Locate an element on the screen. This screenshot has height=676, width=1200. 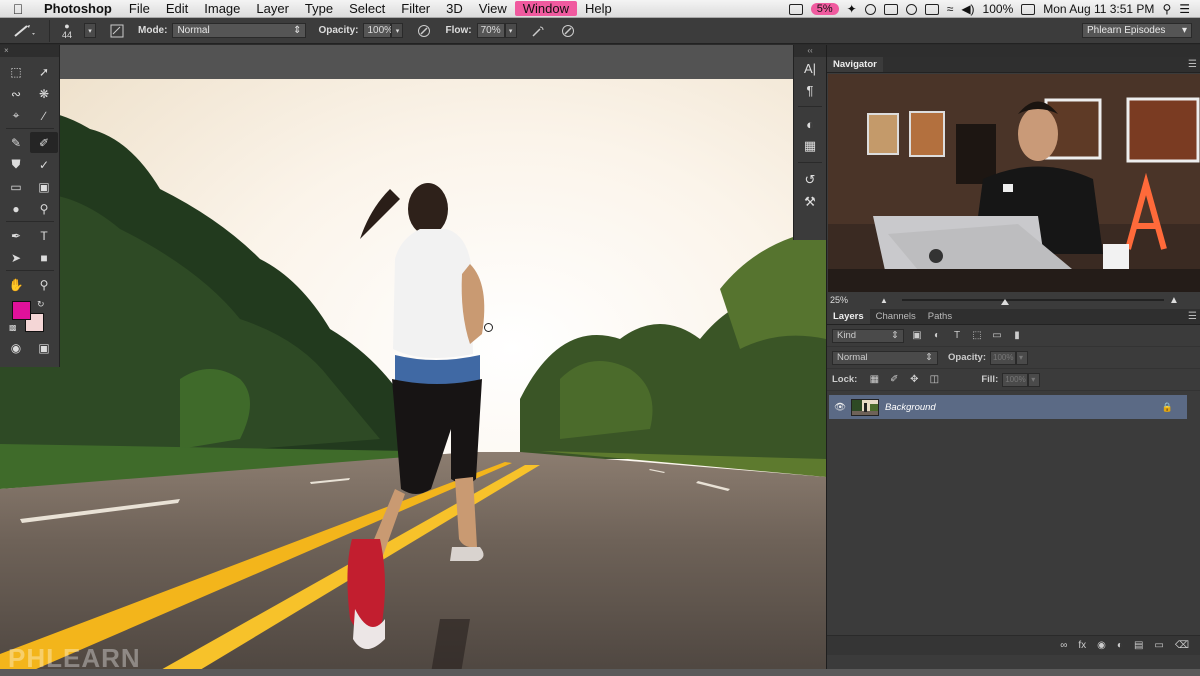
pressure-opacity-icon is located at coordinates (424, 31).